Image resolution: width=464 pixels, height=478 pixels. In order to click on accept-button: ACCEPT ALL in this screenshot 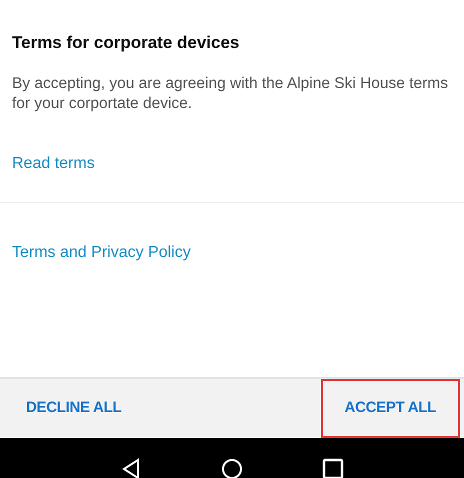, I will do `click(390, 408)`.